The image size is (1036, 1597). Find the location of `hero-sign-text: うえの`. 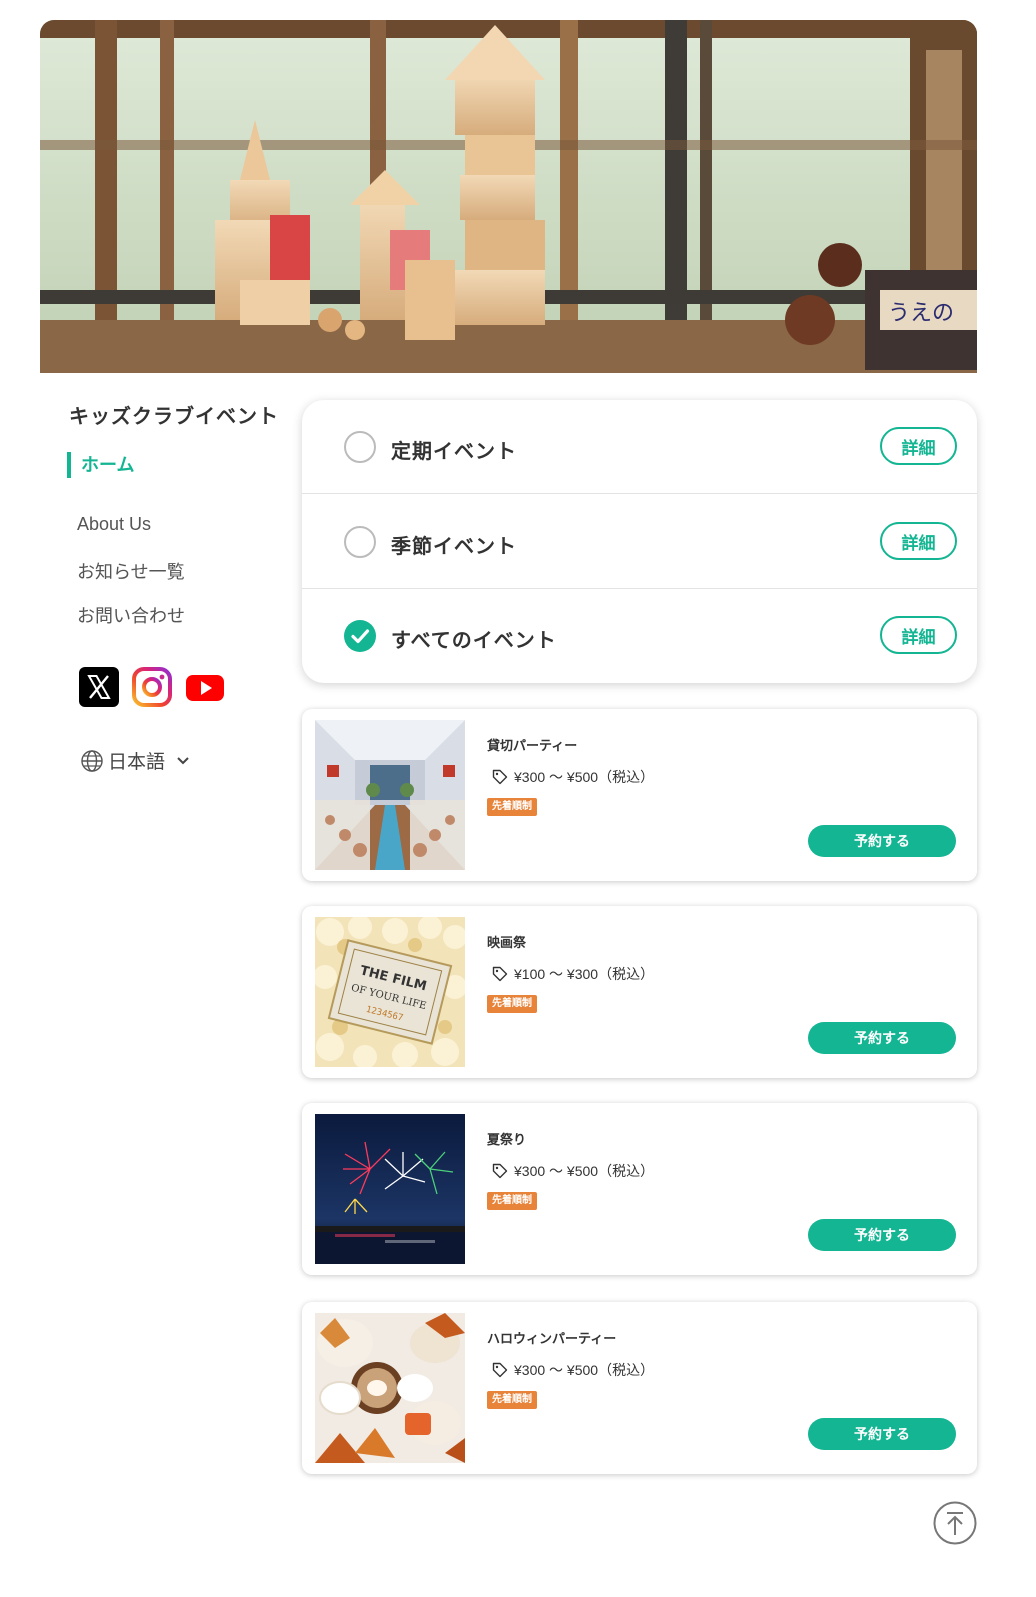

hero-sign-text: うえの is located at coordinates (921, 313).